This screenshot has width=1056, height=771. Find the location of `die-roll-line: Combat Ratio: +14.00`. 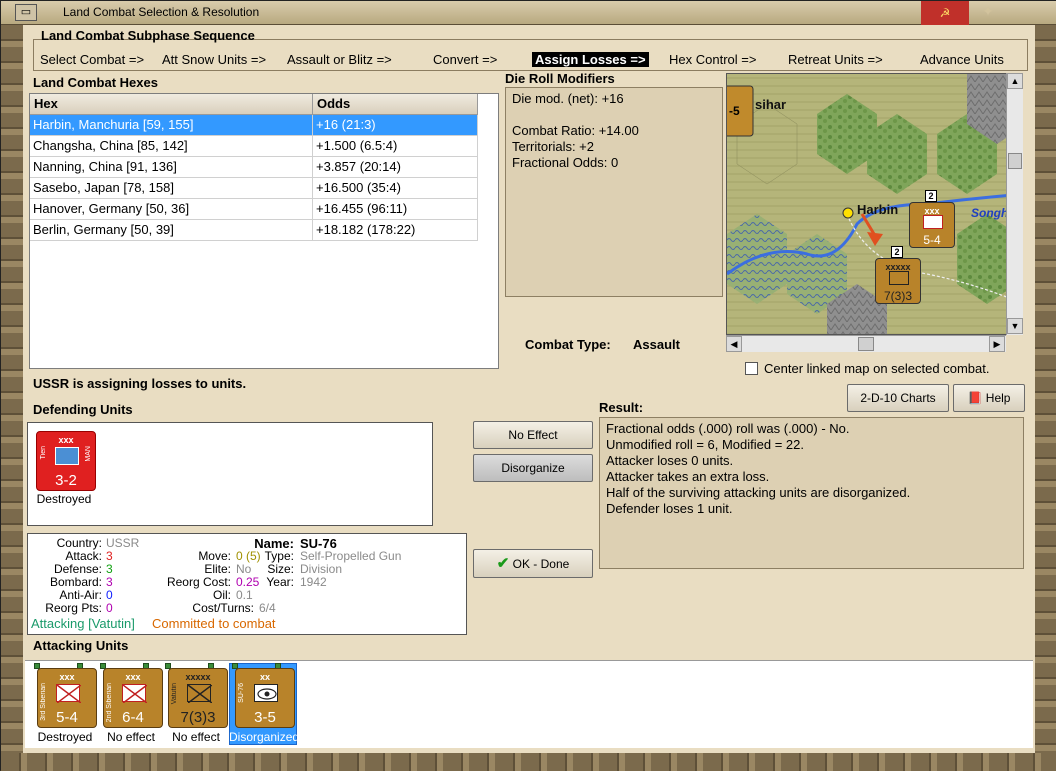

die-roll-line: Combat Ratio: +14.00 is located at coordinates (575, 130).